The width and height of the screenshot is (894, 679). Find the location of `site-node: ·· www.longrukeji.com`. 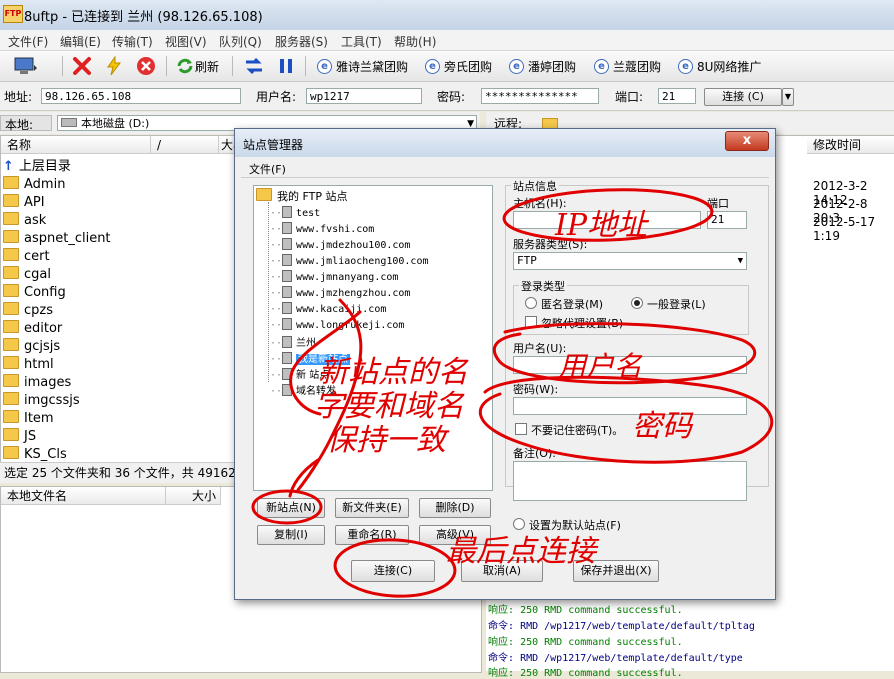

site-node: ·· www.longrukeji.com is located at coordinates (337, 324).